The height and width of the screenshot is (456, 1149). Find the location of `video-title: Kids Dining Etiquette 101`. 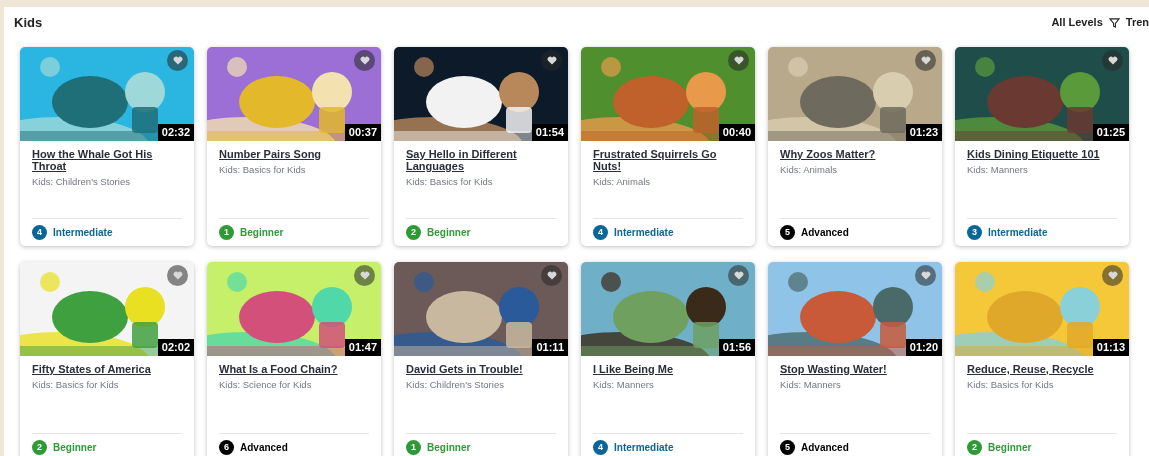

video-title: Kids Dining Etiquette 101 is located at coordinates (1042, 154).